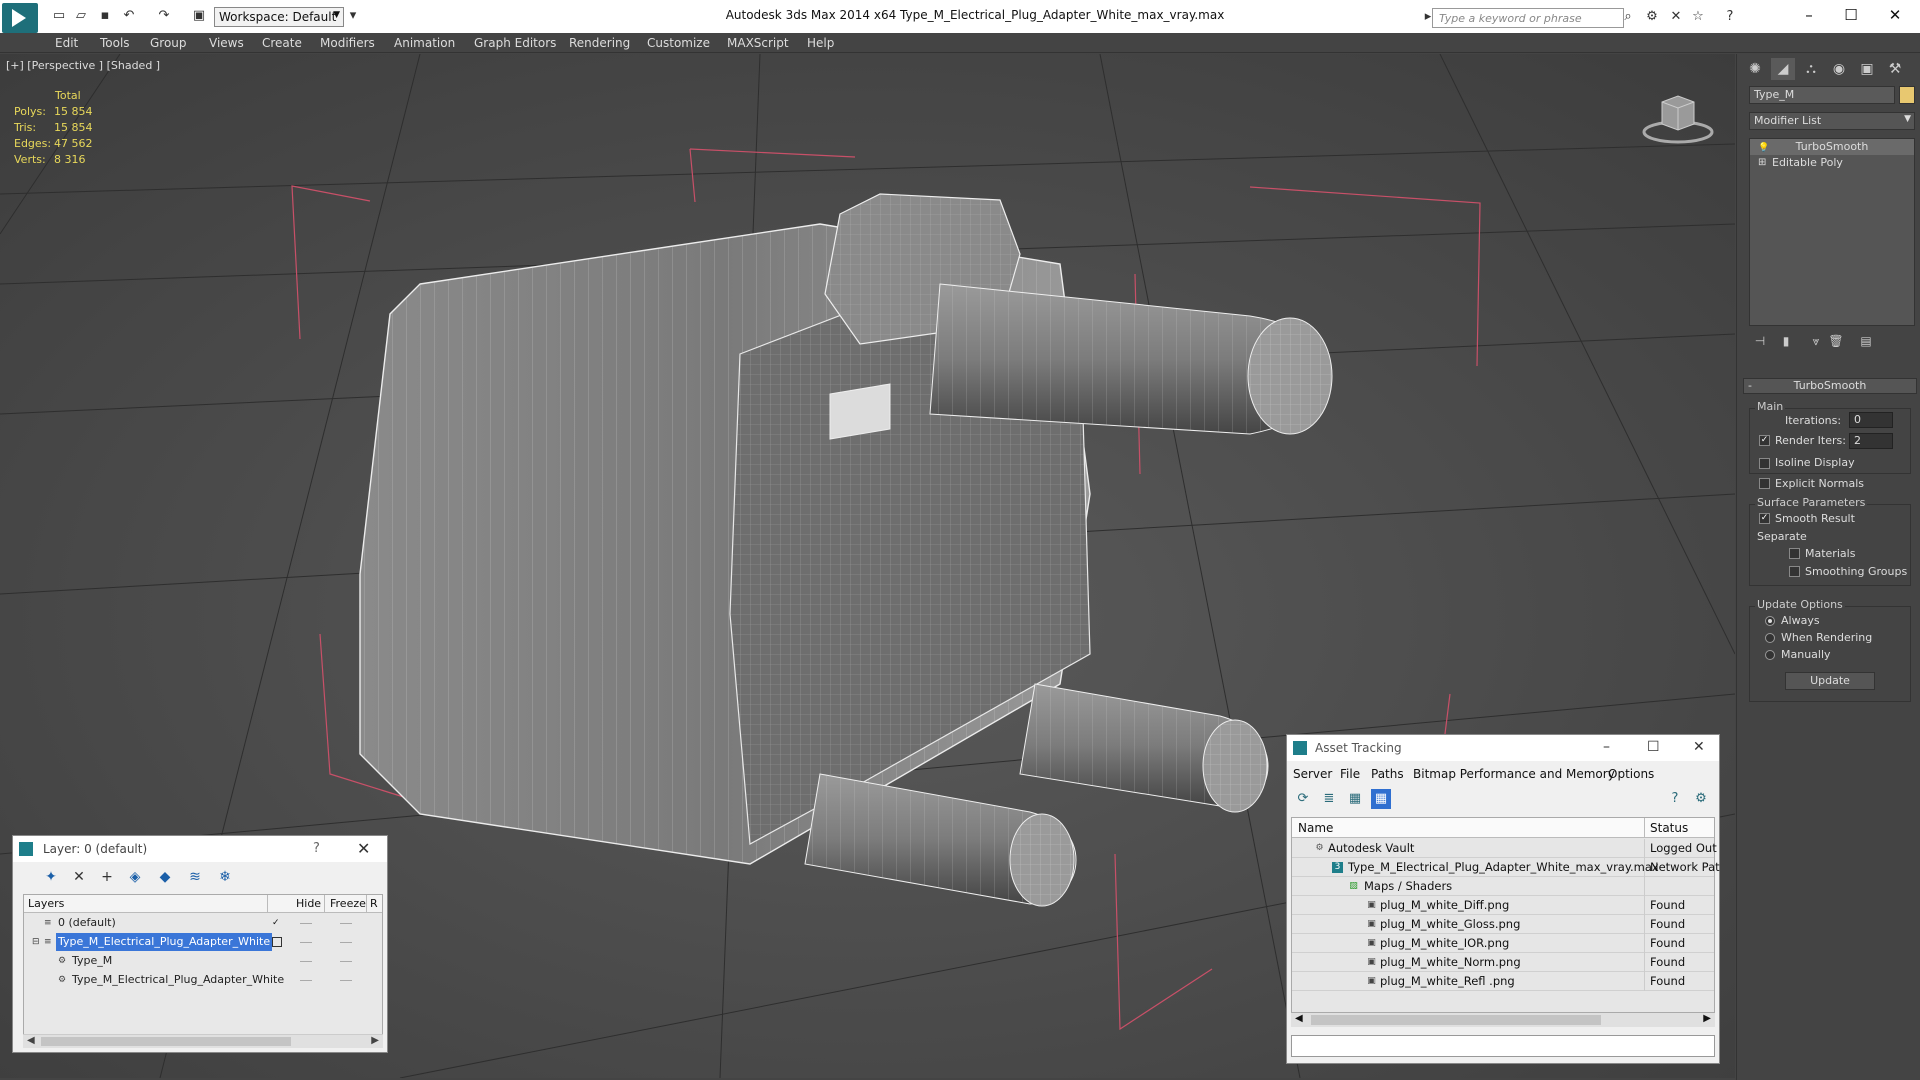 This screenshot has width=1920, height=1080. I want to click on column-freeze: Freeze, so click(348, 903).